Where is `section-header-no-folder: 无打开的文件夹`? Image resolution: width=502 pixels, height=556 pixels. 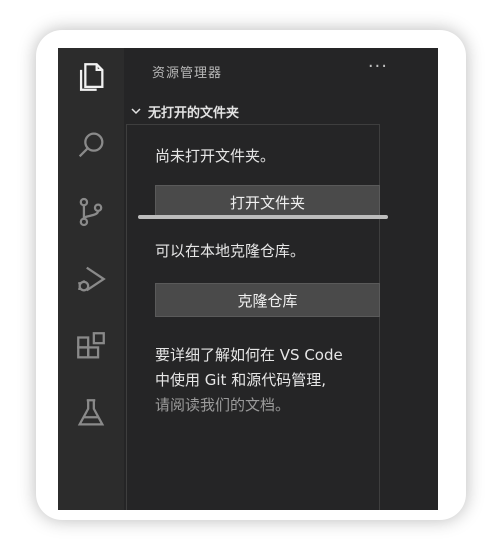
section-header-no-folder: 无打开的文件夹 is located at coordinates (183, 111).